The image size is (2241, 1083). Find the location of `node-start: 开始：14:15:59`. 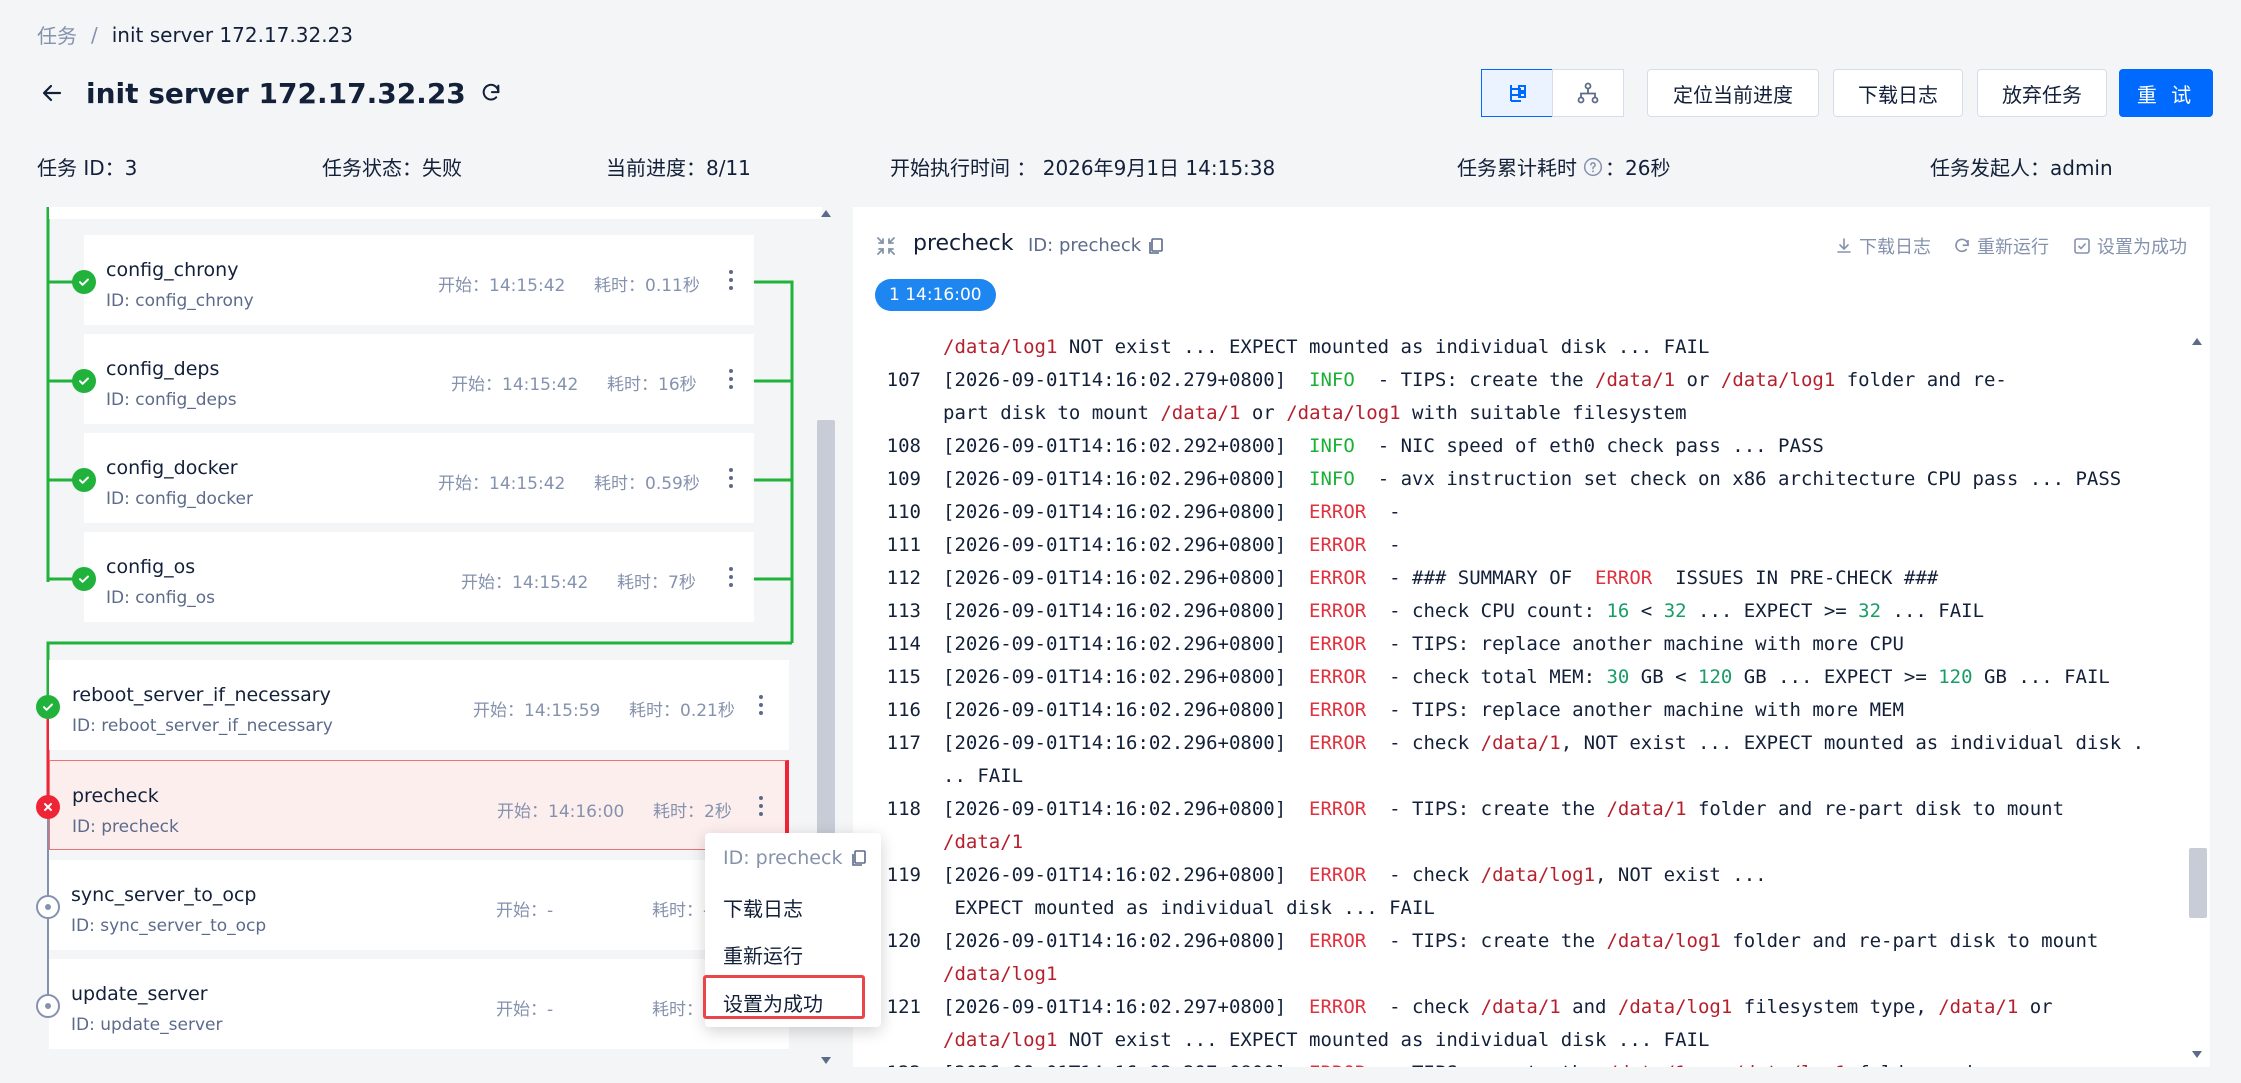

node-start: 开始：14:15:59 is located at coordinates (537, 711).